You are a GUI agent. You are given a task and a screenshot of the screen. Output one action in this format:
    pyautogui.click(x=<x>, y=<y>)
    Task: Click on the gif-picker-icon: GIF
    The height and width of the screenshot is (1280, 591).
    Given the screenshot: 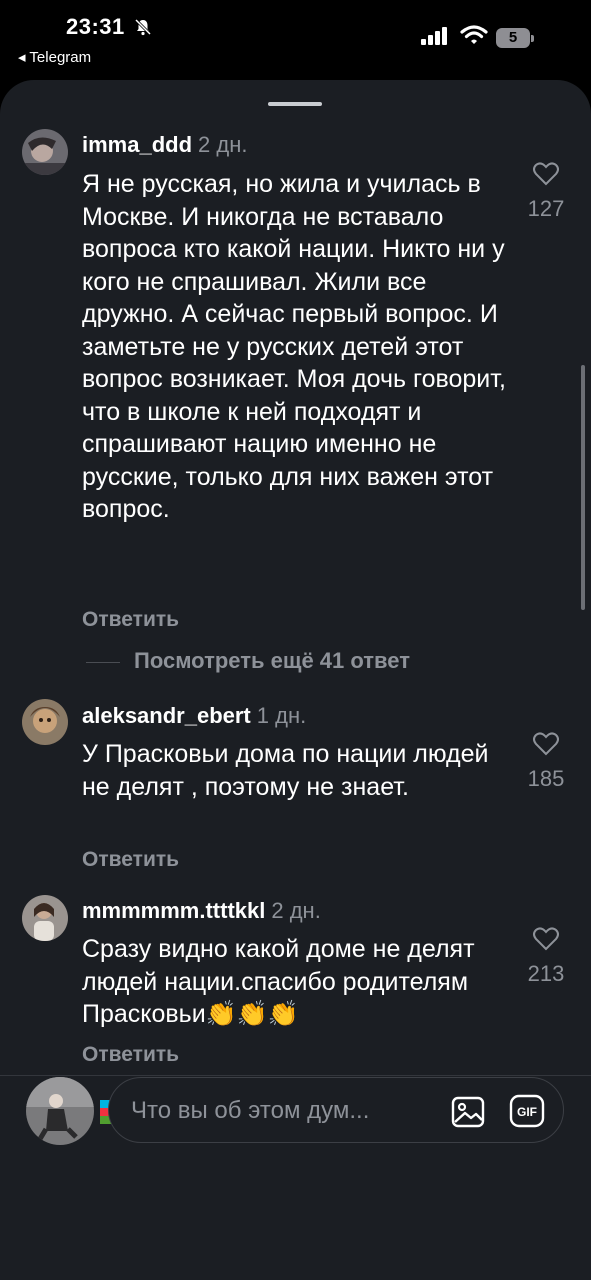 What is the action you would take?
    pyautogui.click(x=527, y=1111)
    